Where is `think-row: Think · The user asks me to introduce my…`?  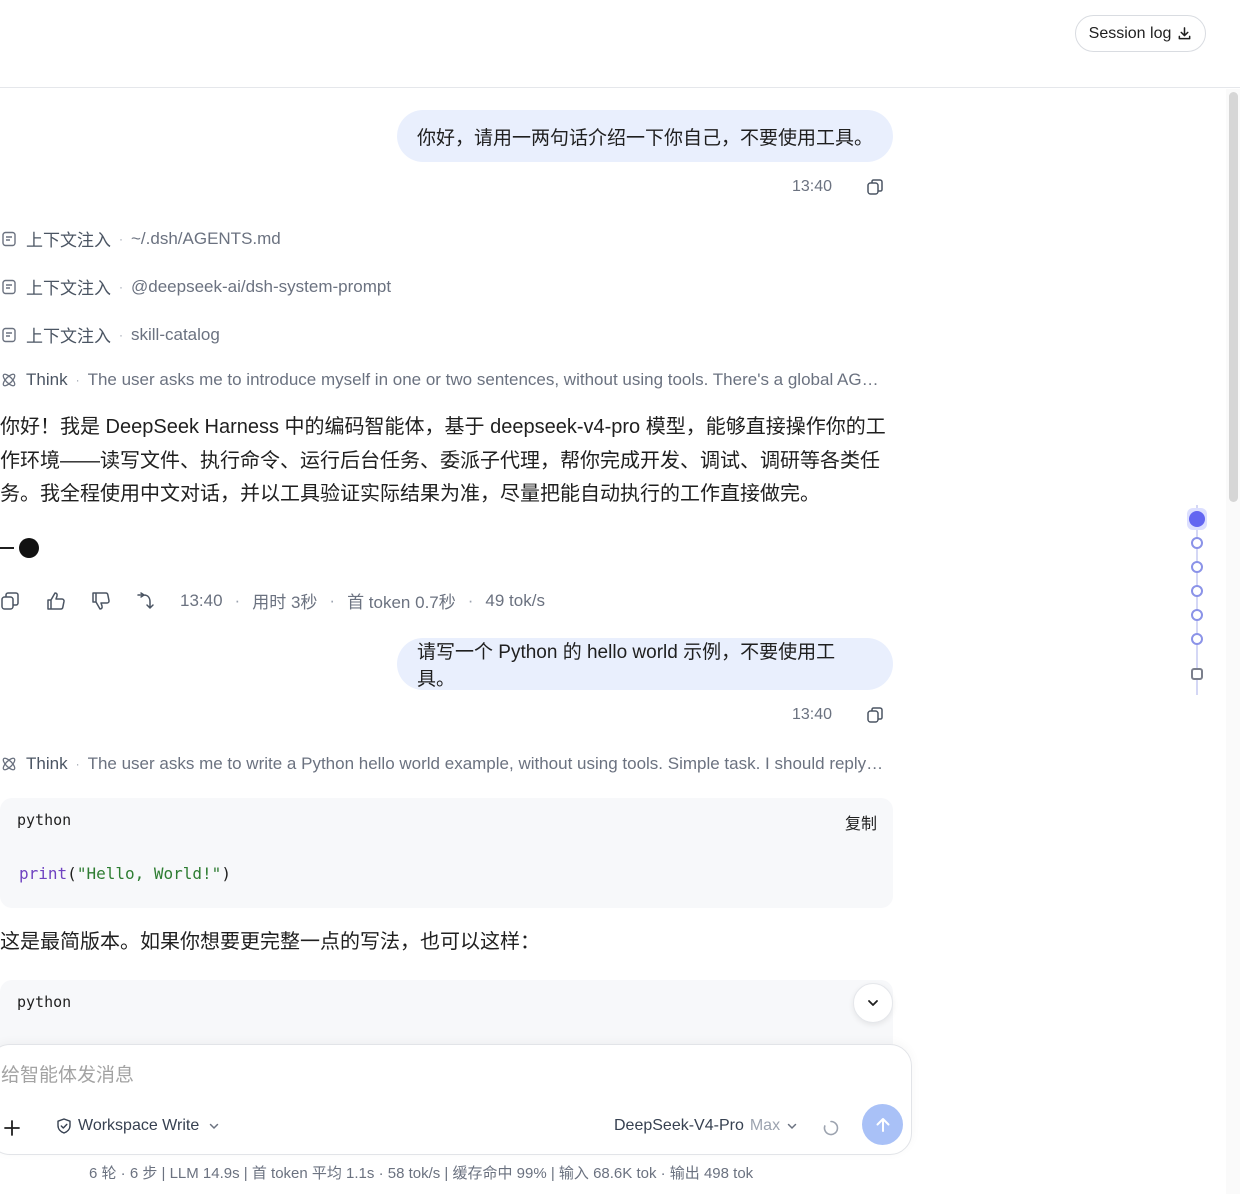
think-row: Think · The user asks me to introduce my… is located at coordinates (444, 380).